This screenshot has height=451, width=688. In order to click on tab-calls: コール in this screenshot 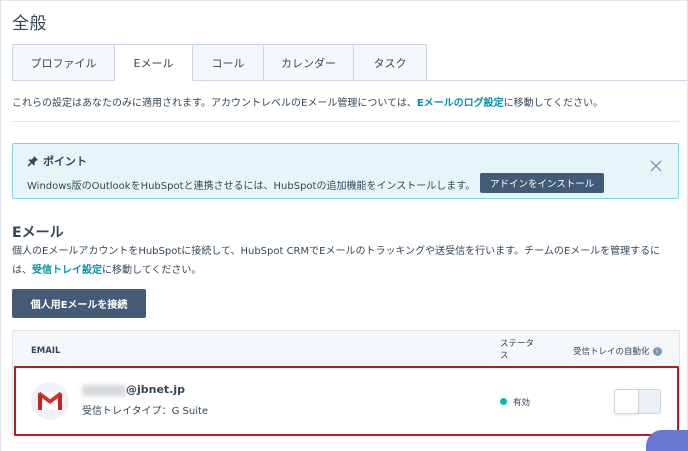, I will do `click(228, 62)`.